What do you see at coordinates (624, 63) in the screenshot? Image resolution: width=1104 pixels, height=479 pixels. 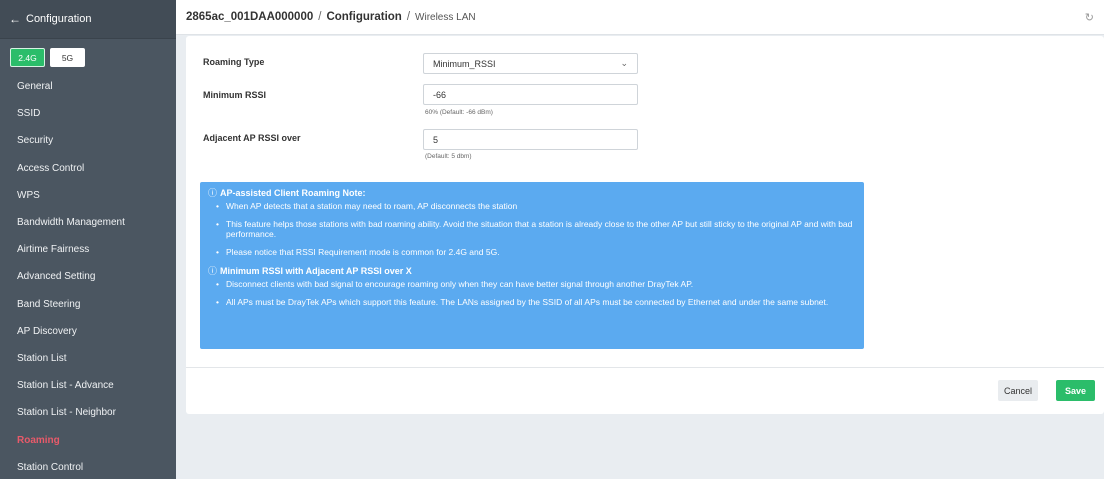 I see `chevron-down-icon: ⌄` at bounding box center [624, 63].